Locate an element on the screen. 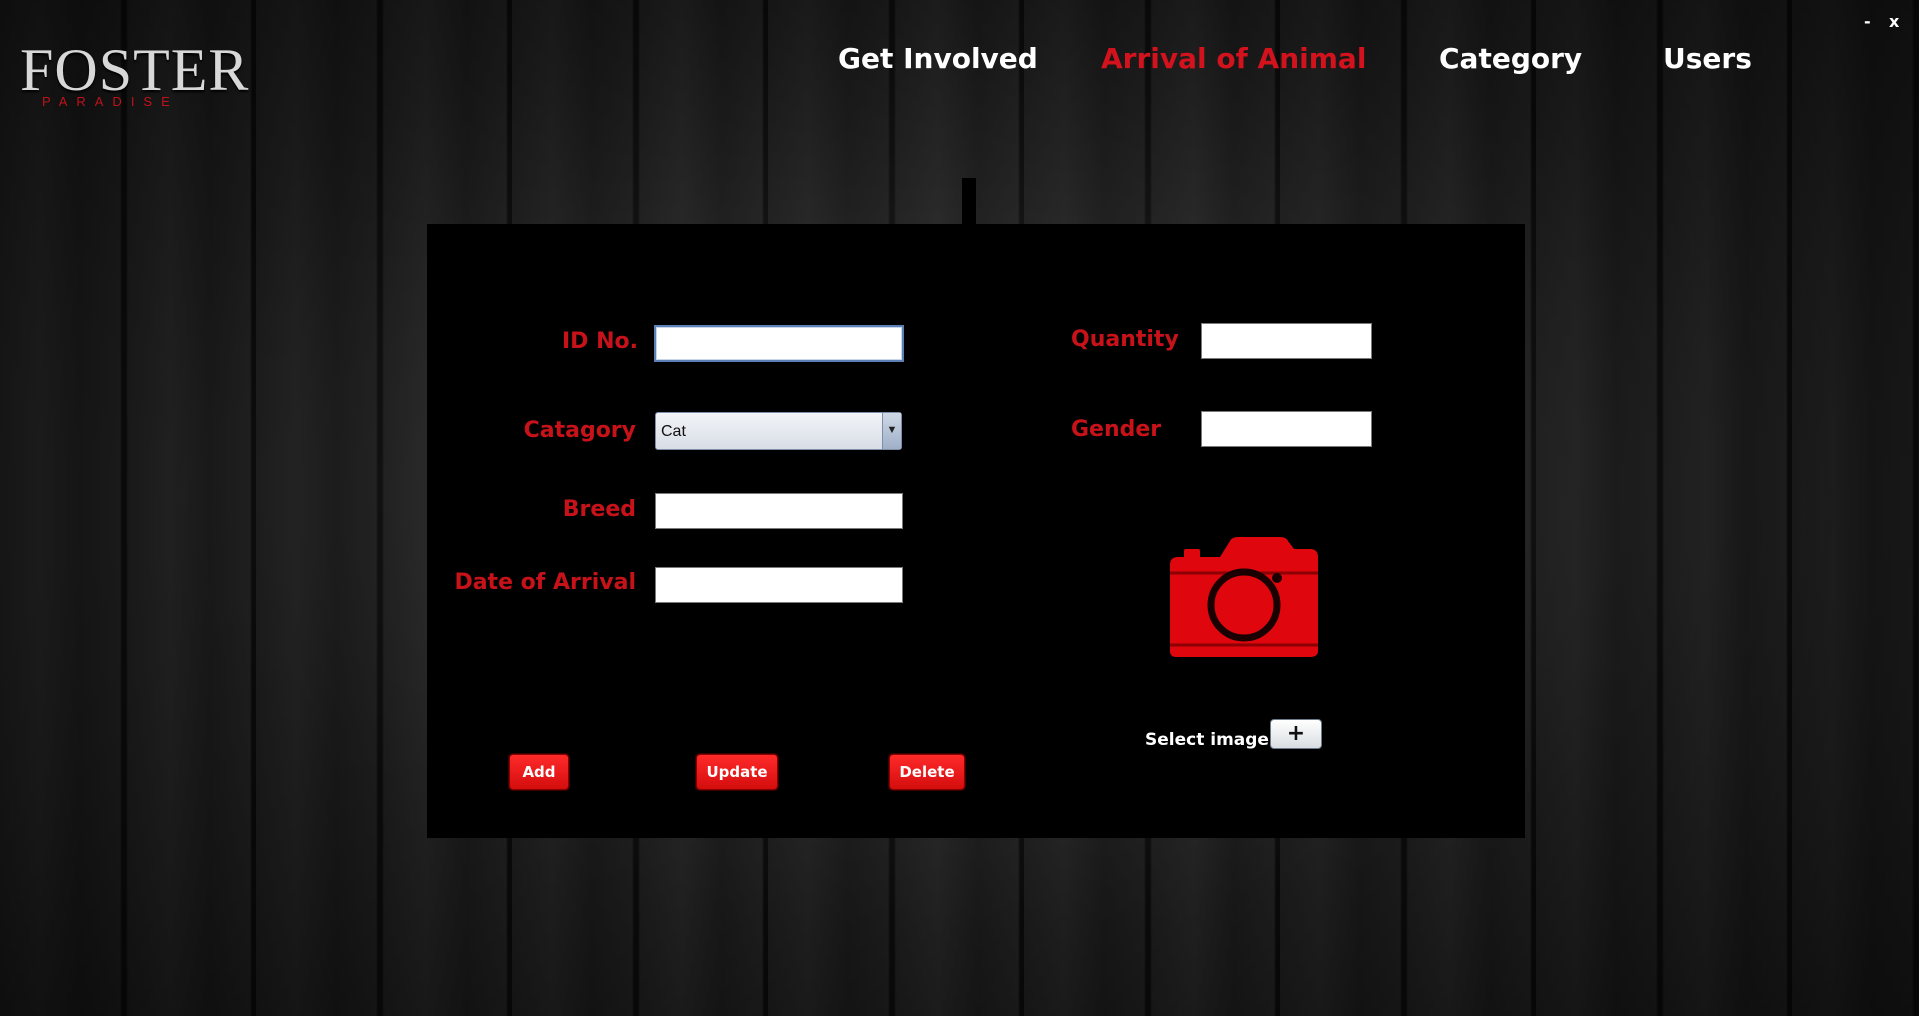 The width and height of the screenshot is (1919, 1016). gender-label: Gender is located at coordinates (1116, 429).